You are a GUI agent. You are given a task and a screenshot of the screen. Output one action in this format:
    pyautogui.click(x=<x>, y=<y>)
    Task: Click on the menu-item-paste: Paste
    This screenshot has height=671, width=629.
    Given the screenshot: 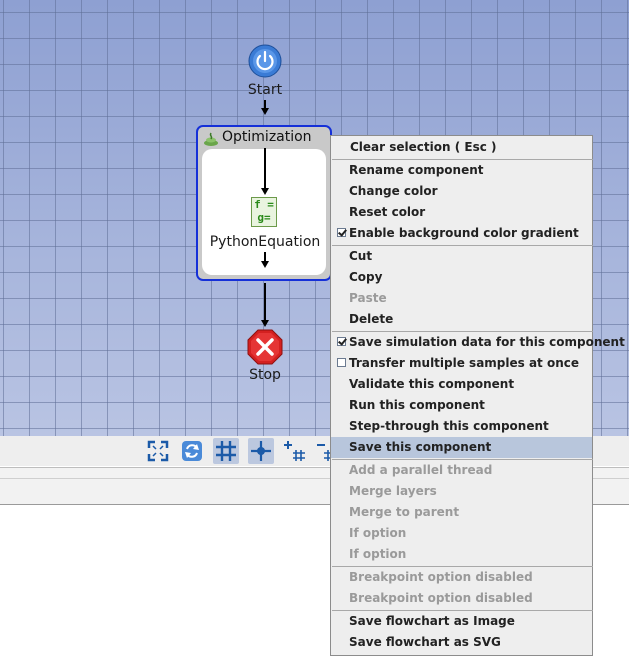 What is the action you would take?
    pyautogui.click(x=368, y=298)
    